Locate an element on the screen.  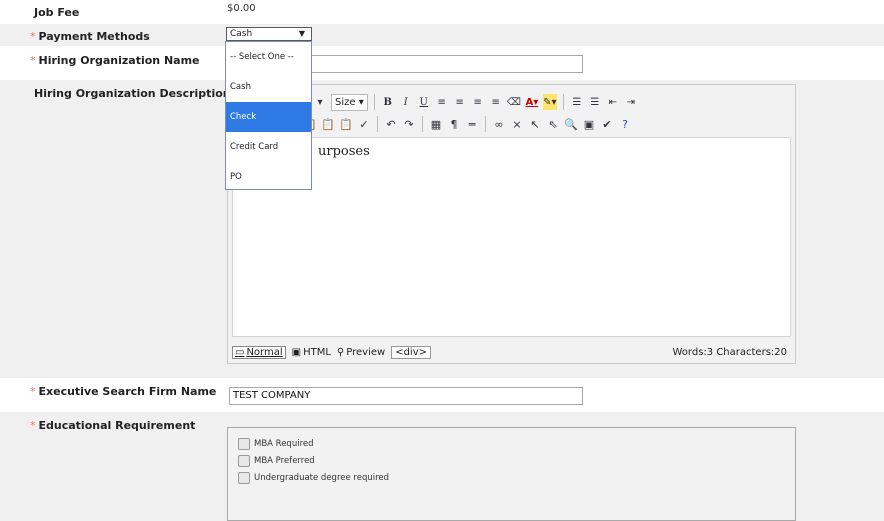
mode-html-tab: ▣ HTML is located at coordinates (311, 352).